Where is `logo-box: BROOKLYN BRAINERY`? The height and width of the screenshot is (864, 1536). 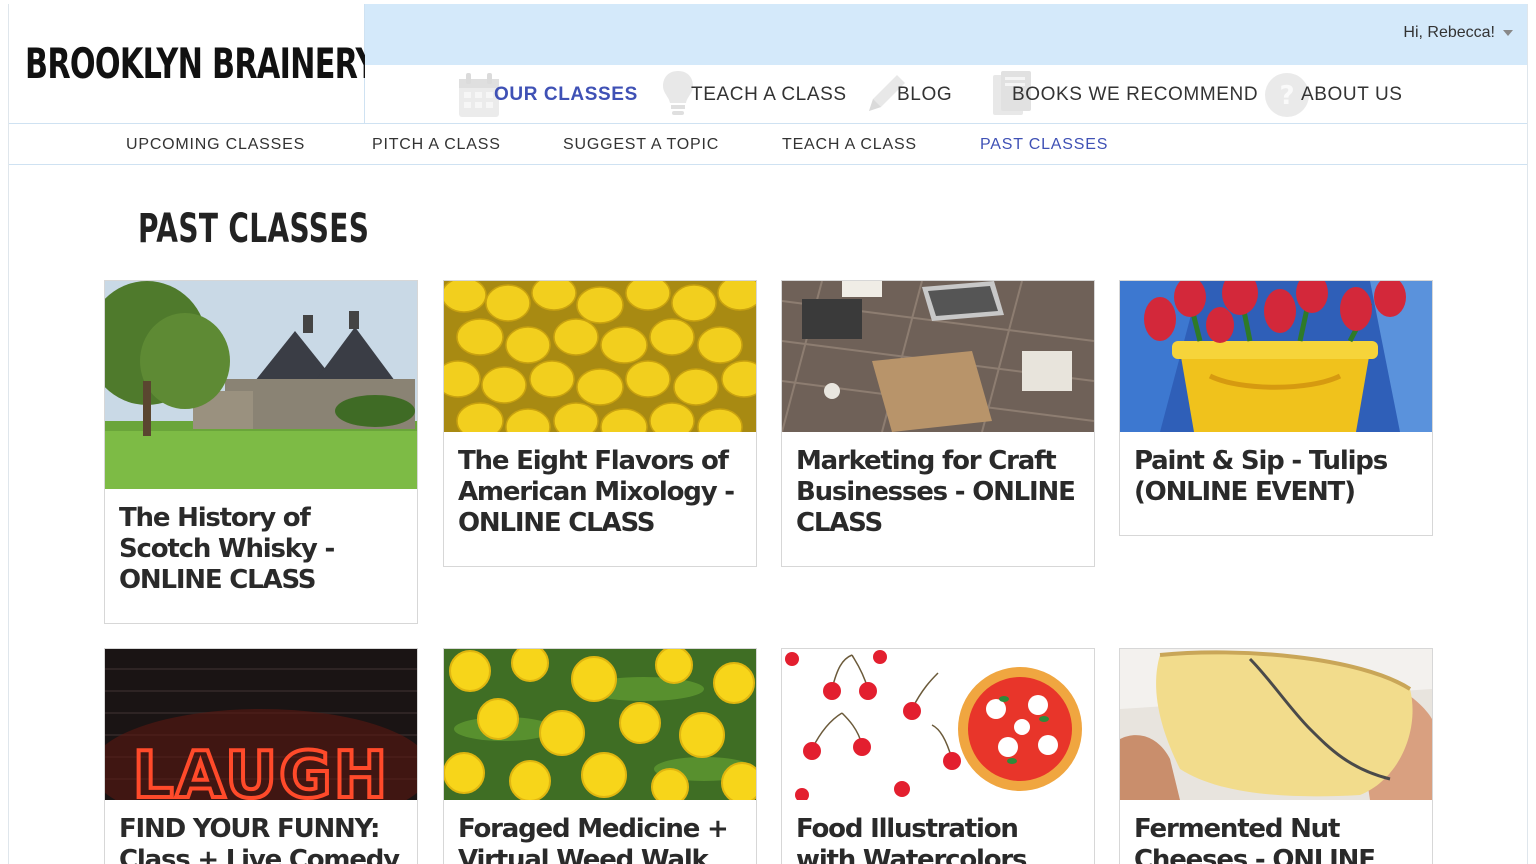 logo-box: BROOKLYN BRAINERY is located at coordinates (193, 64).